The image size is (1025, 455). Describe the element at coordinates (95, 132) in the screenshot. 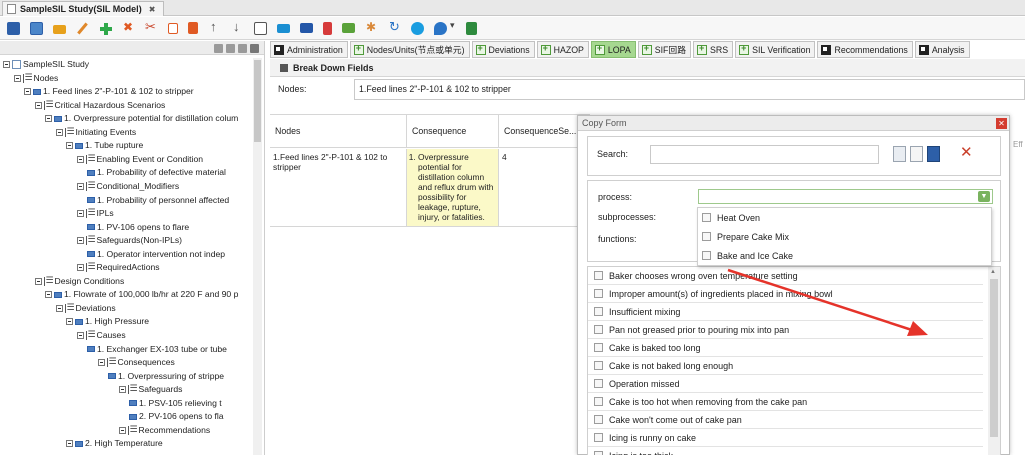

I see `tree-item: Initiating Events` at that location.